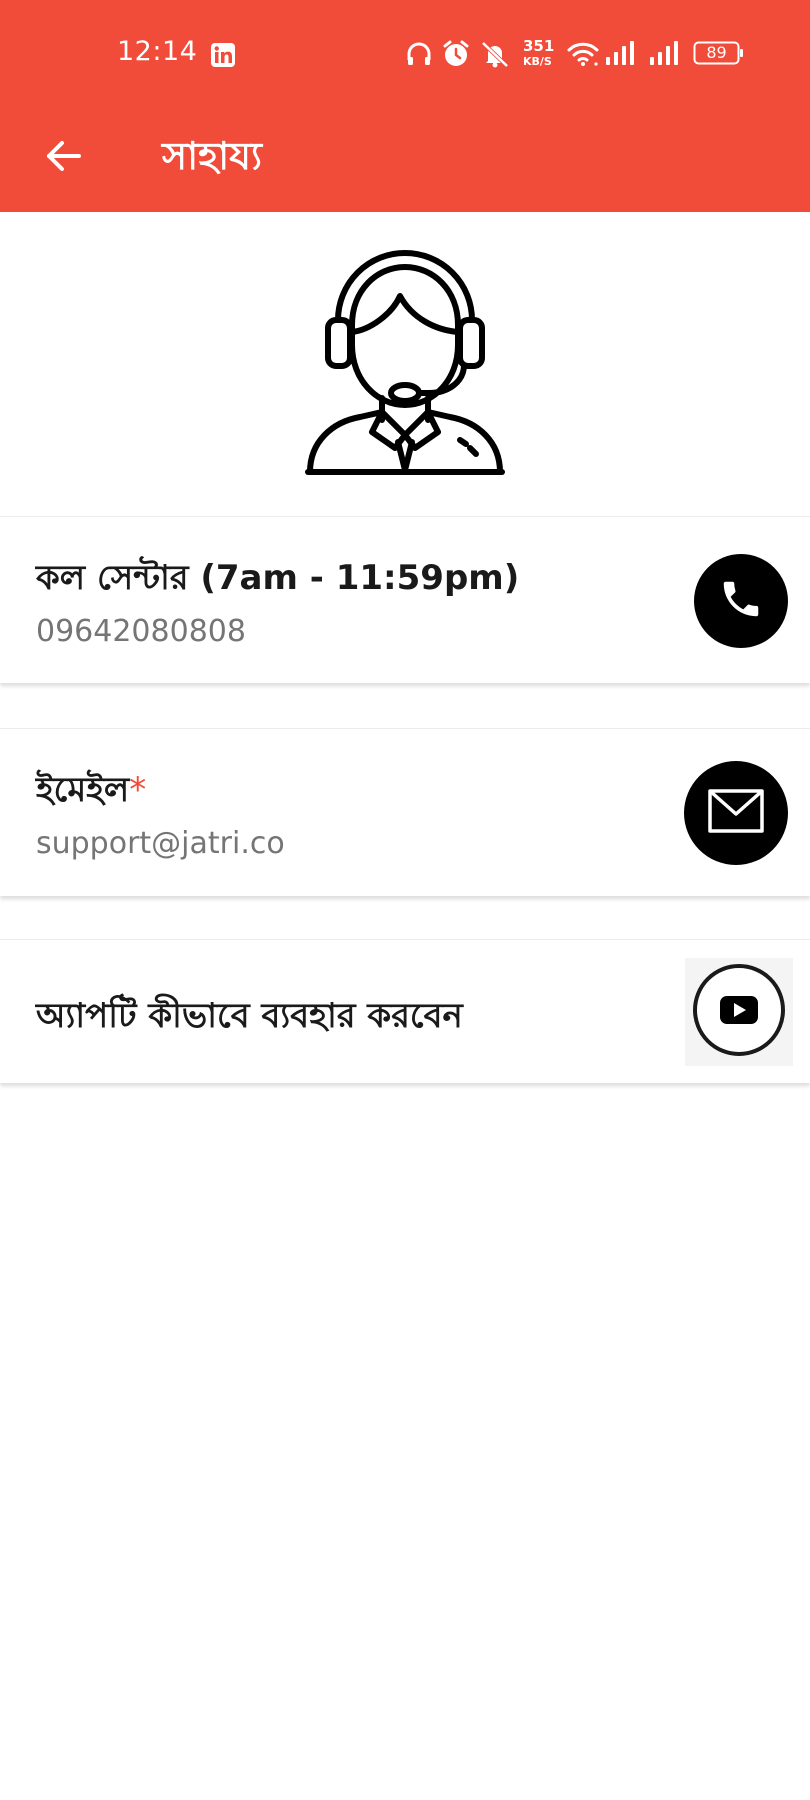  I want to click on linkedin-icon, so click(223, 57).